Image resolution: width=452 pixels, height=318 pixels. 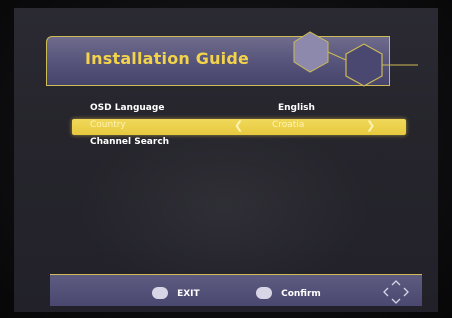 I want to click on chevron-left-icon: ❮, so click(x=238, y=125).